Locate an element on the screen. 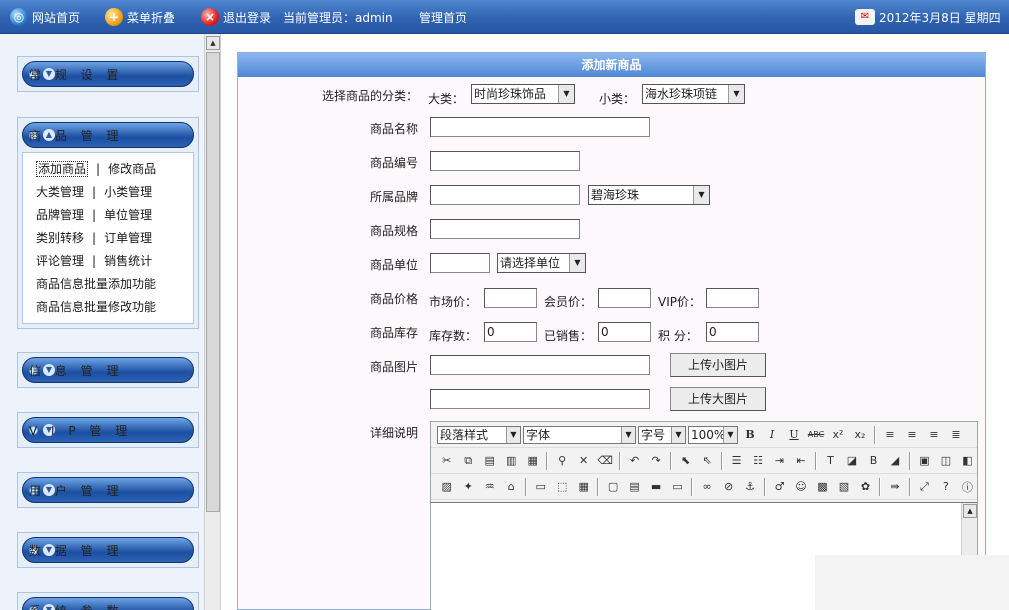 This screenshot has height=610, width=1009. menu-link-category-transfer: 类别转移 is located at coordinates (60, 238).